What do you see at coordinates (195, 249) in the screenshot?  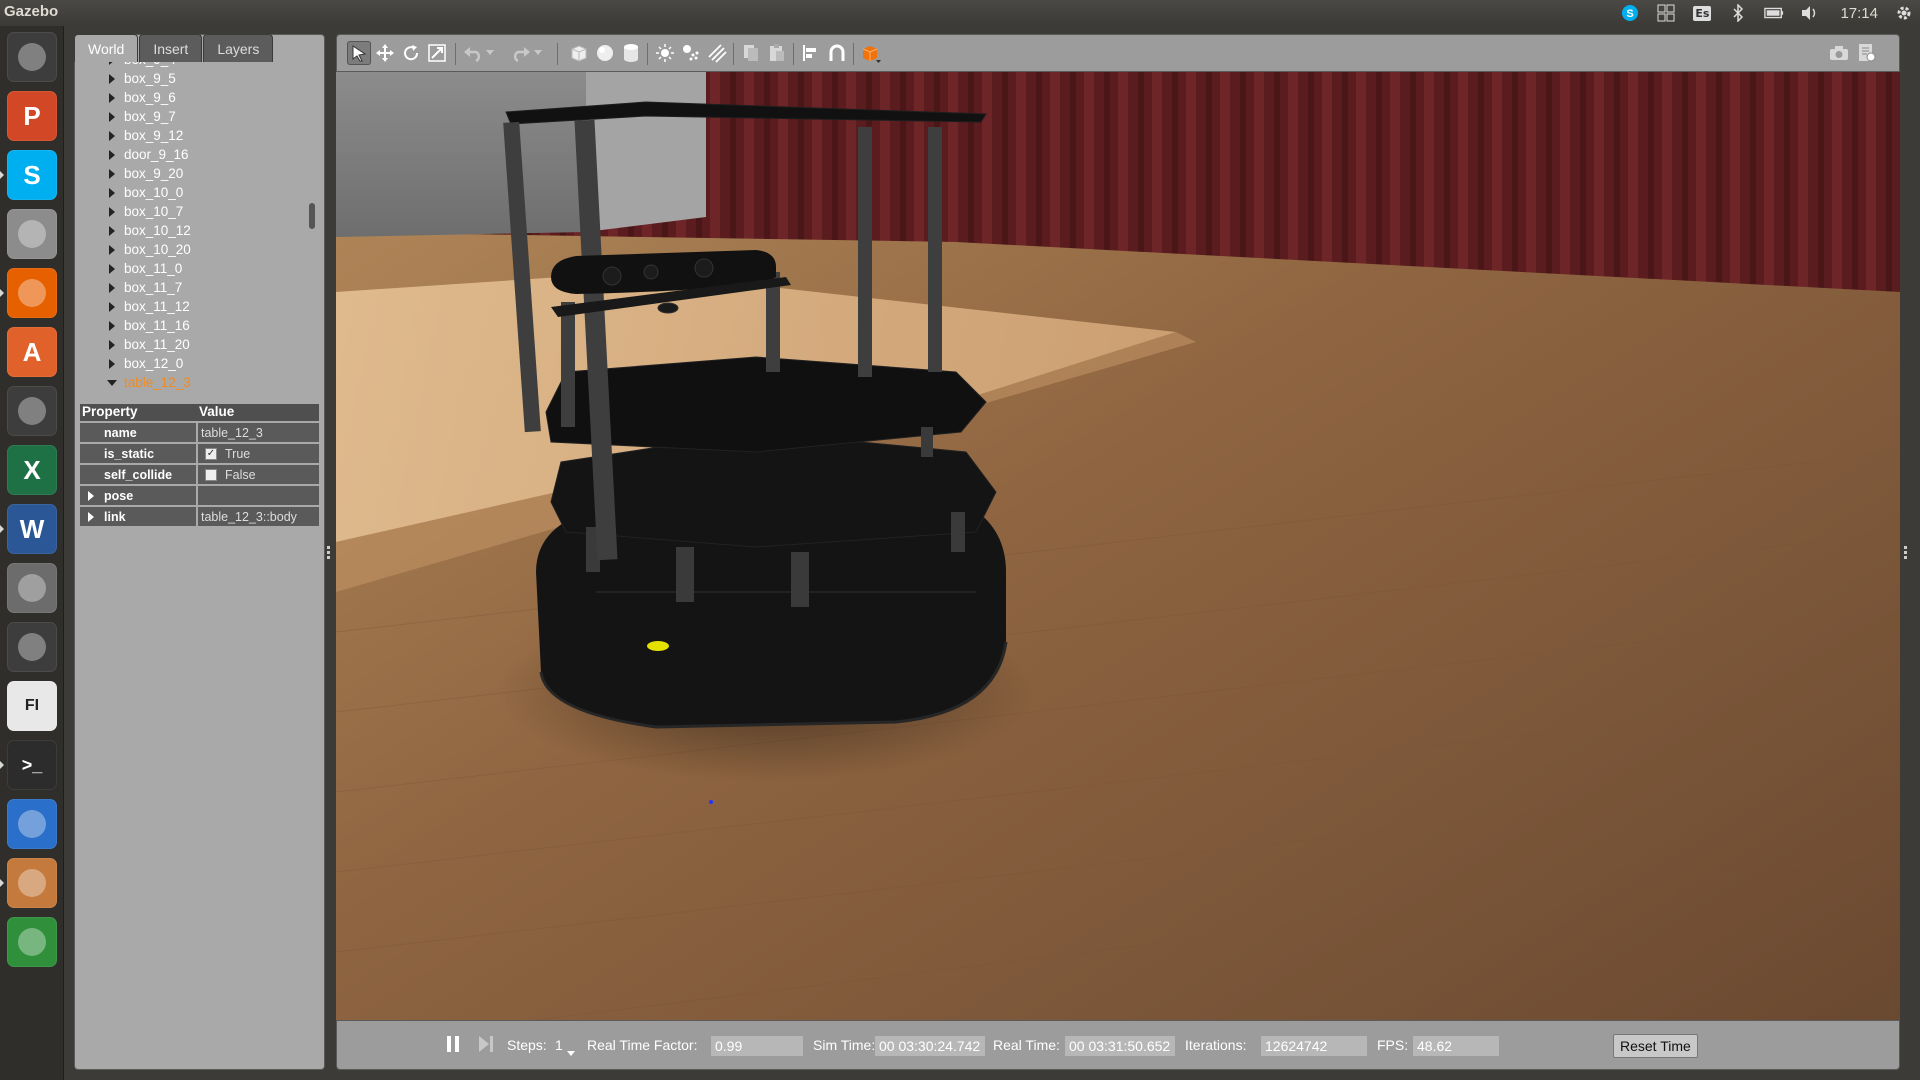 I see `tree-item-box-10-20: box_10_20` at bounding box center [195, 249].